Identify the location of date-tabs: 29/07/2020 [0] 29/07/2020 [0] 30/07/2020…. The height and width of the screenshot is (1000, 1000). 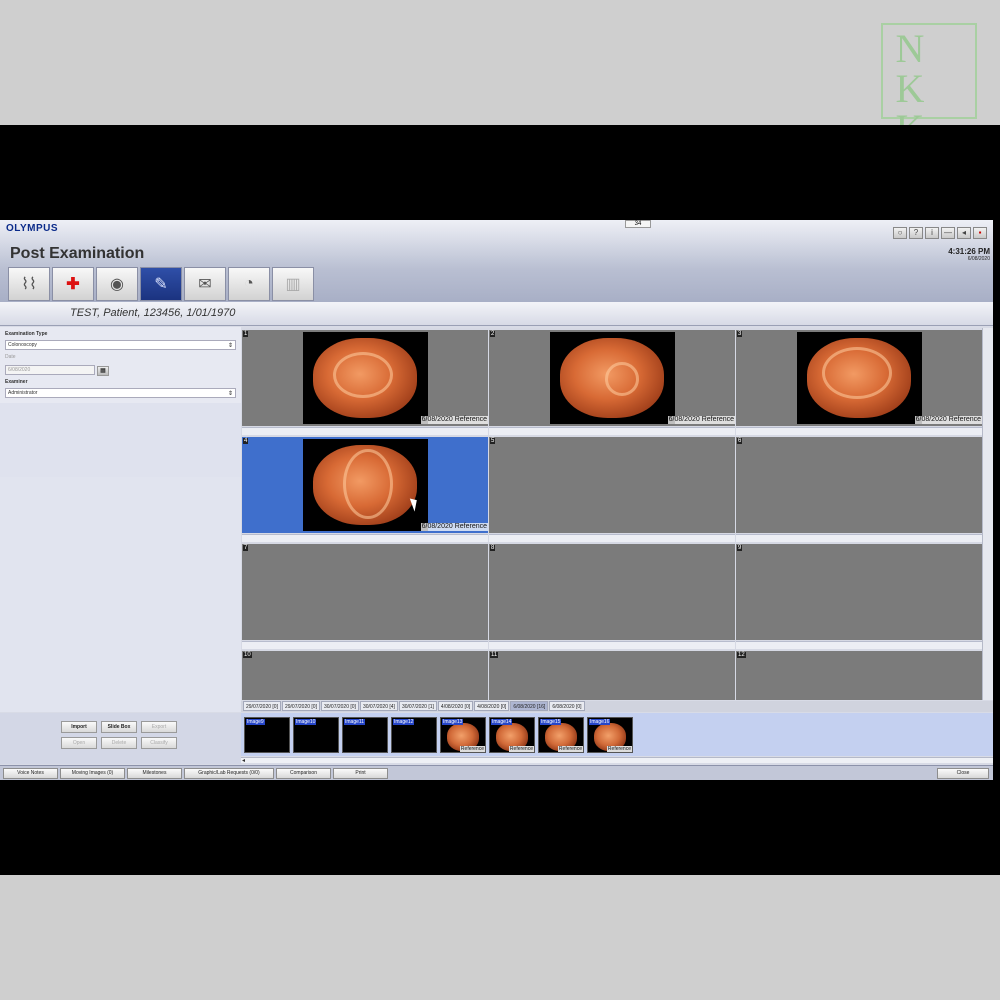
(617, 706).